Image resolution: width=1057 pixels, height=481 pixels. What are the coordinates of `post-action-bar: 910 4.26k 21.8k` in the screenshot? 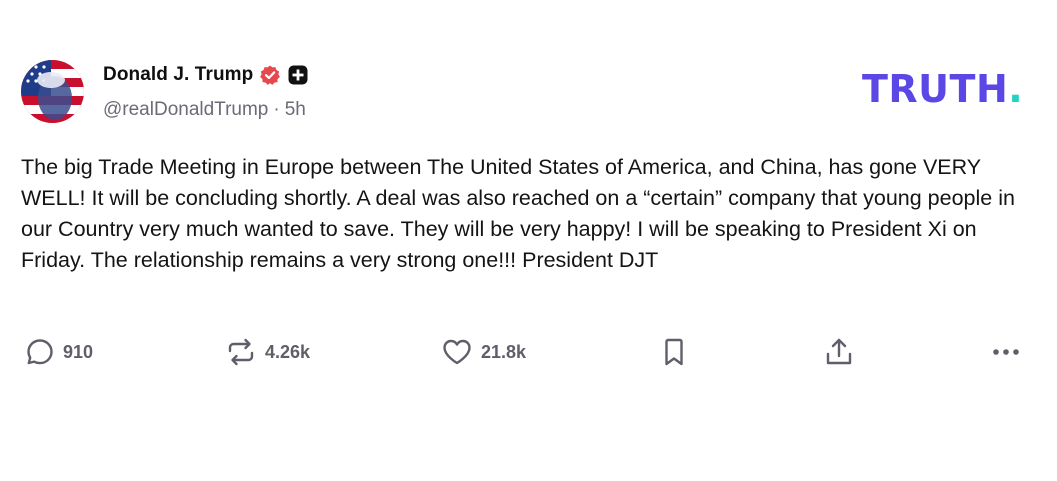 It's located at (526, 352).